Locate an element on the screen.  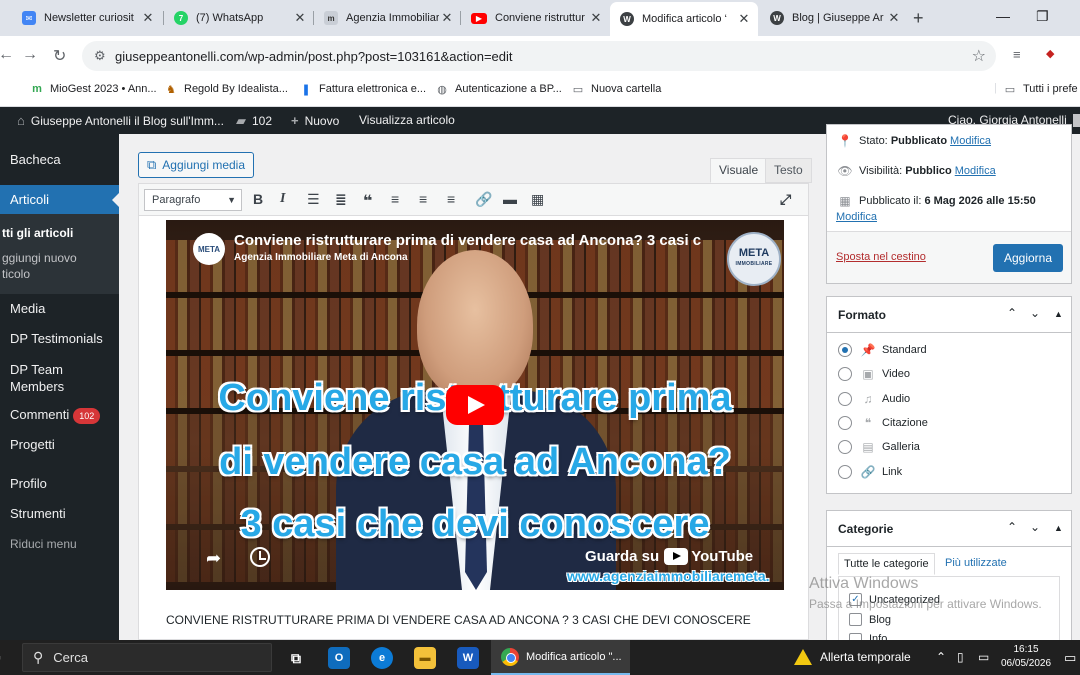
restore-icon: ❐ is located at coordinates (1042, 16).